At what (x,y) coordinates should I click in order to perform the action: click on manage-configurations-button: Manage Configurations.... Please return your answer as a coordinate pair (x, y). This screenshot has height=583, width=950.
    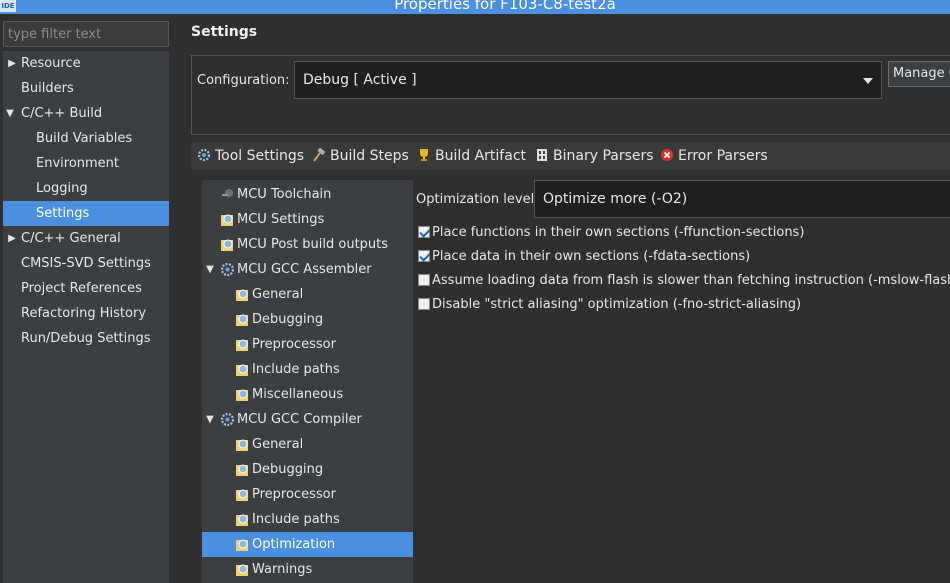
    Looking at the image, I should click on (919, 74).